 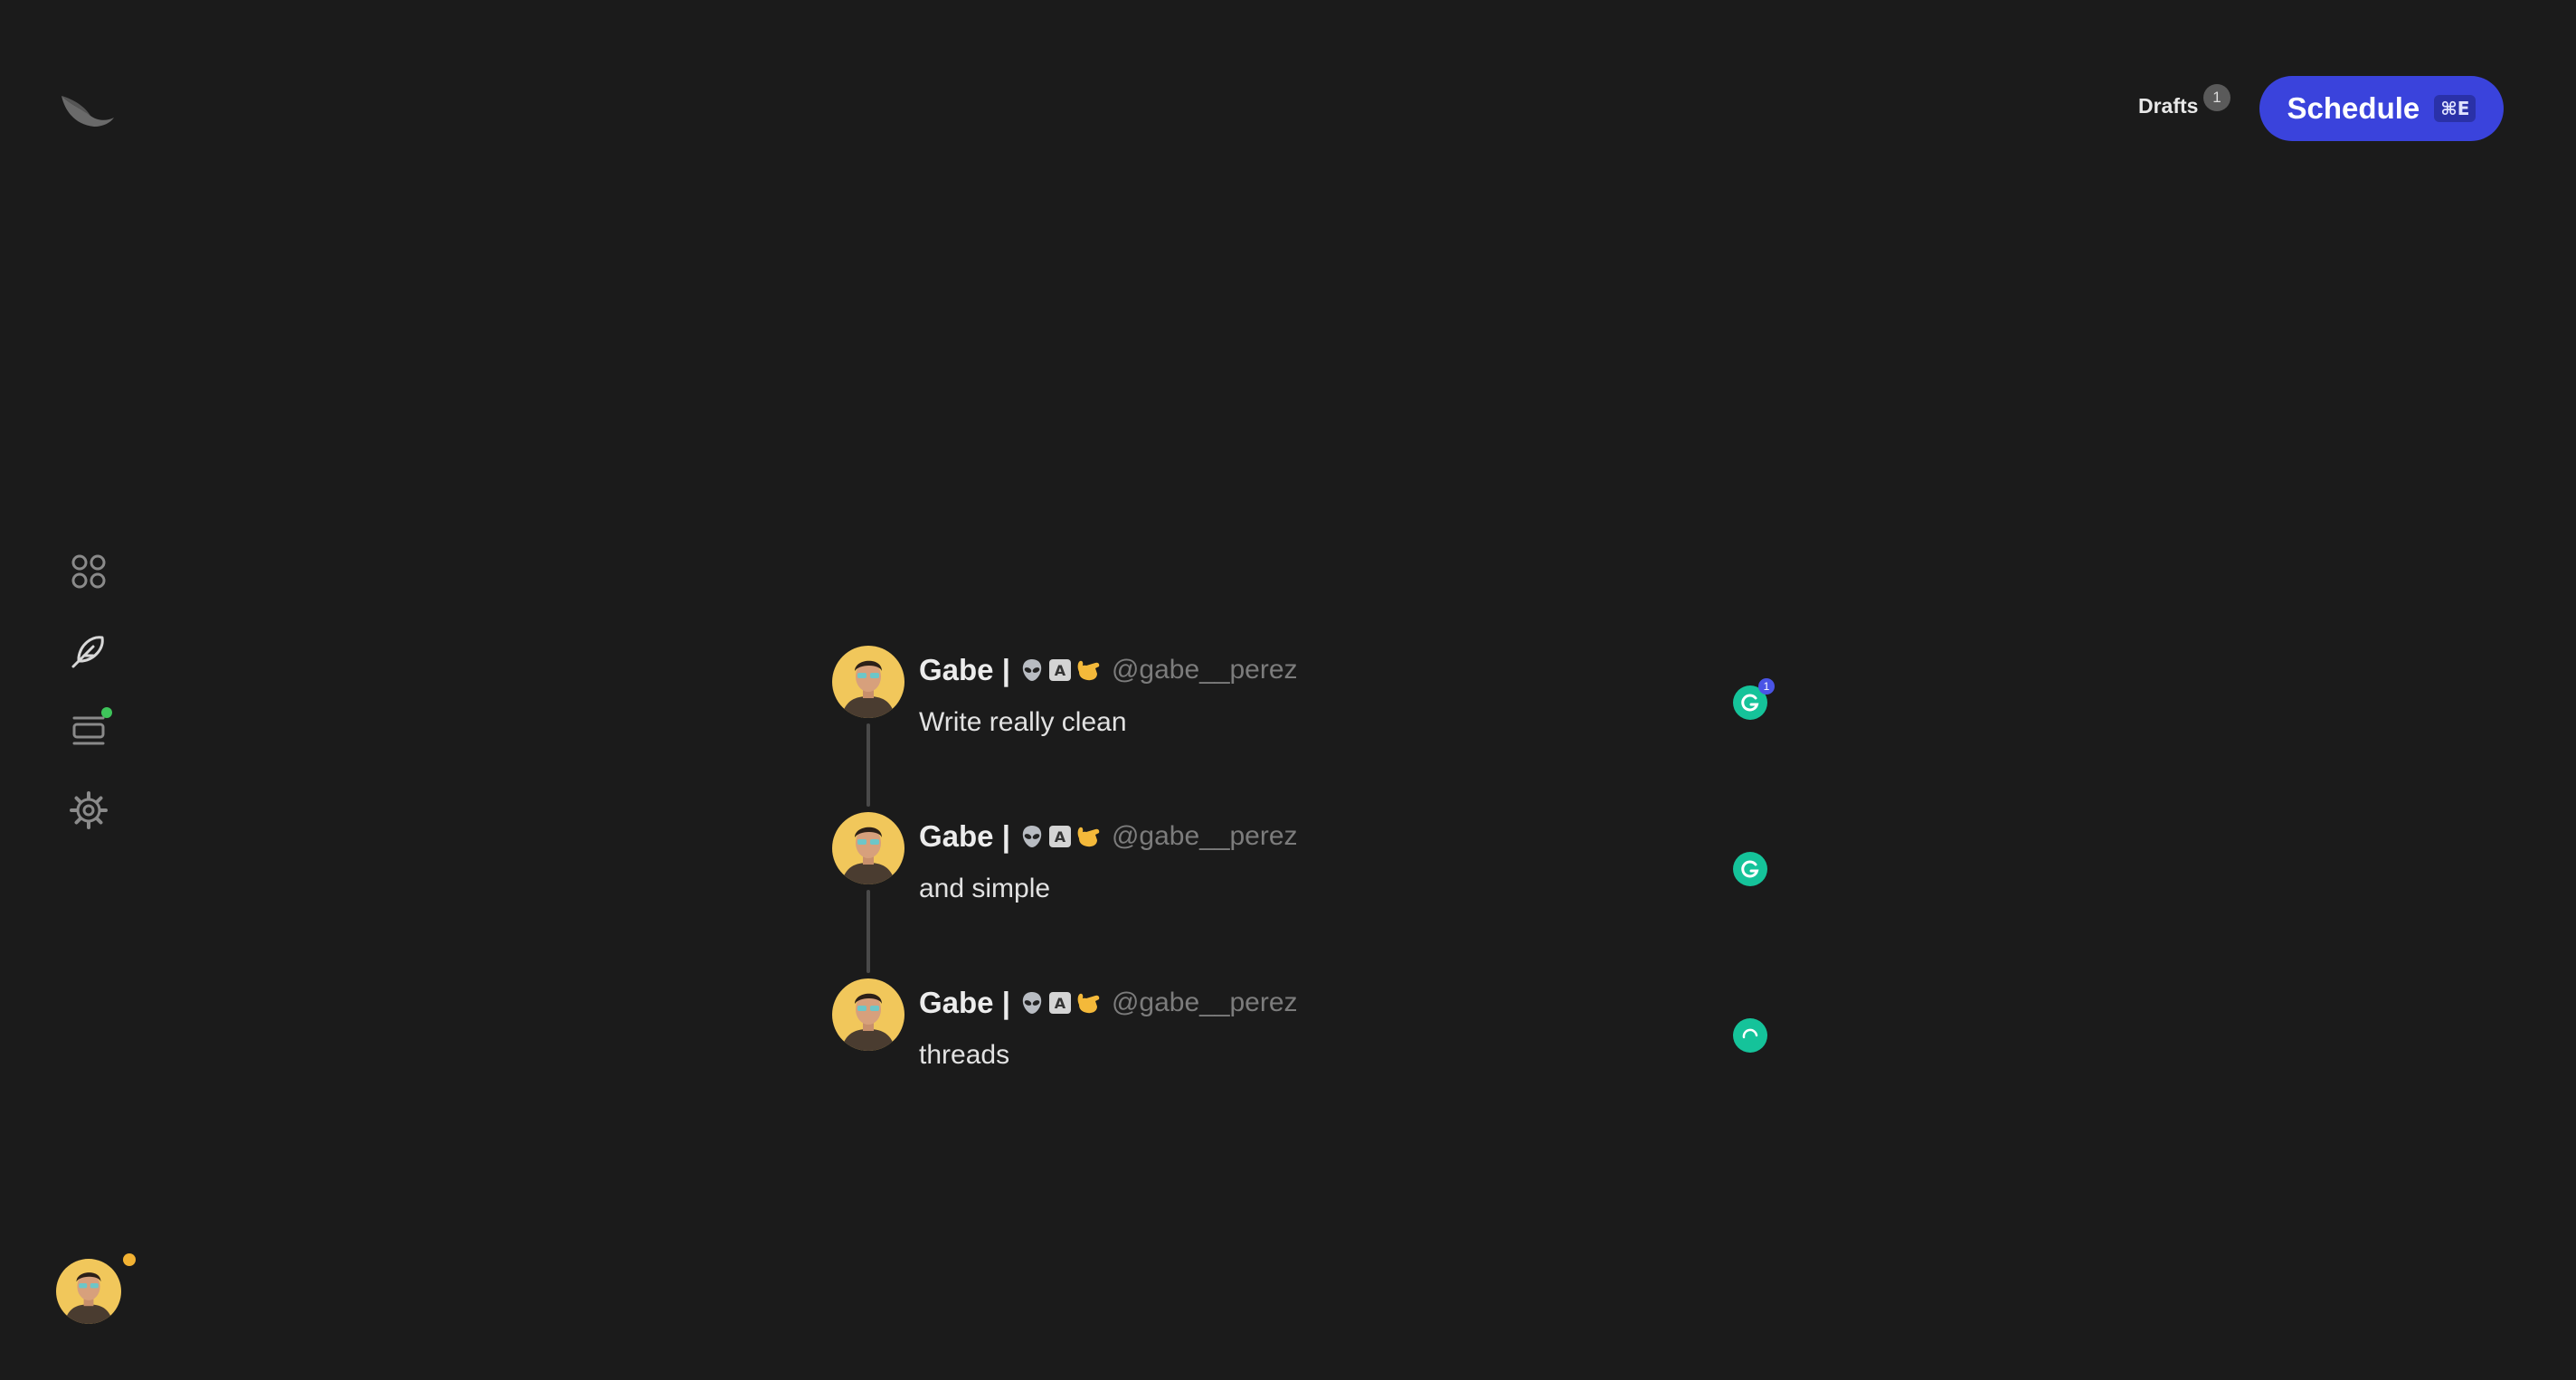 I want to click on gear-icon, so click(x=89, y=810).